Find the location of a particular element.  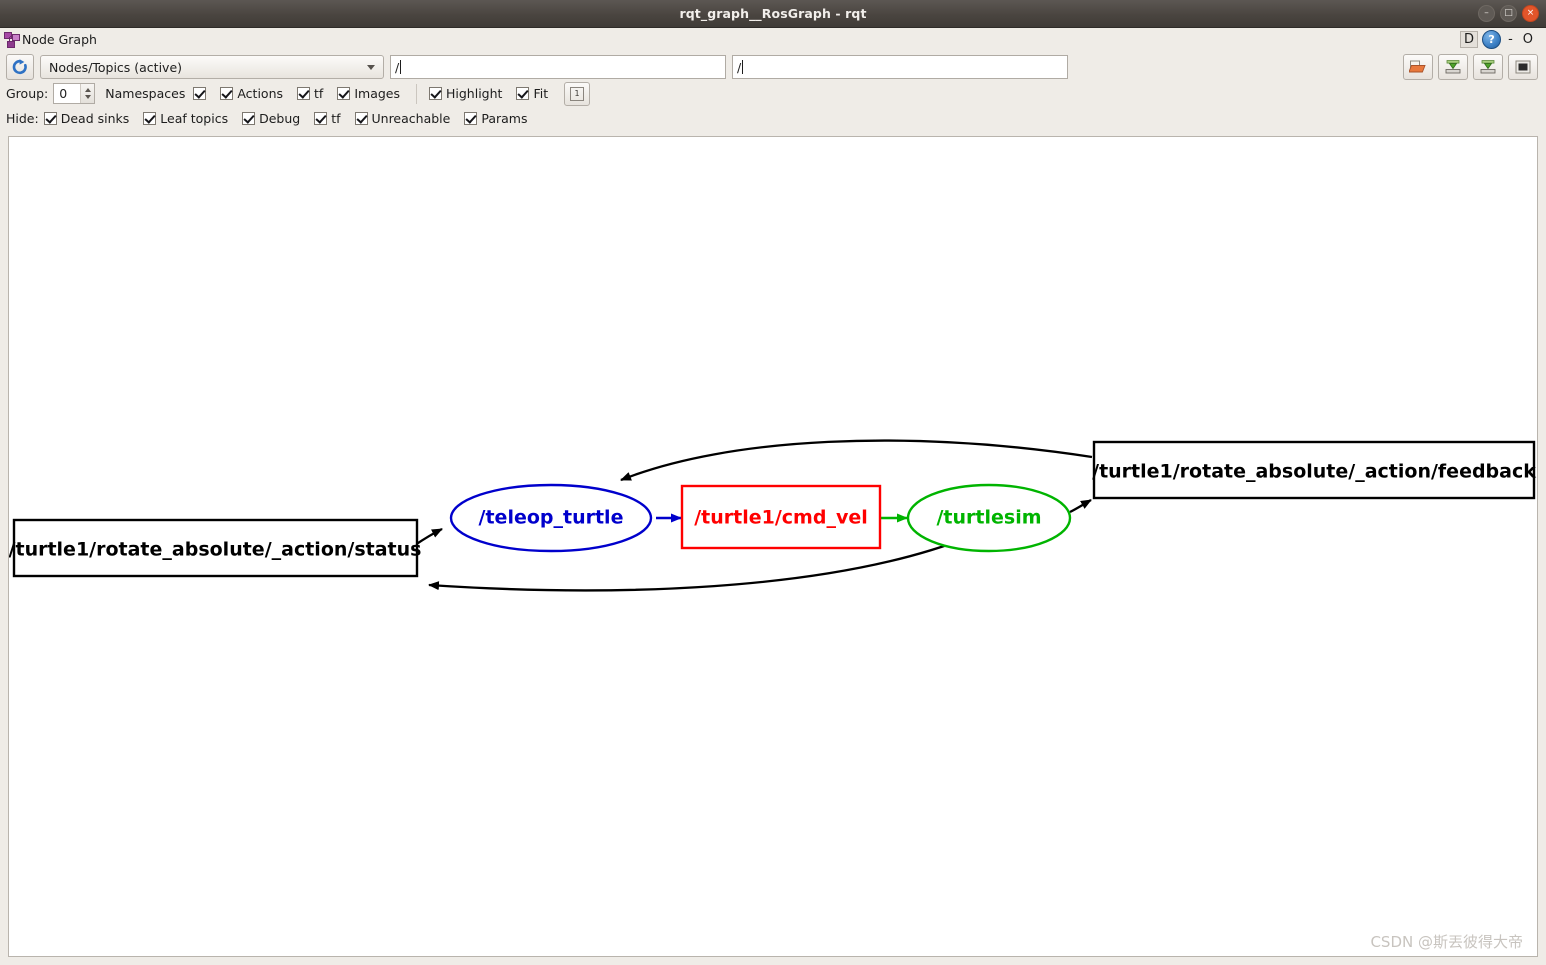

plugin-title: Node Graph is located at coordinates (59, 39).